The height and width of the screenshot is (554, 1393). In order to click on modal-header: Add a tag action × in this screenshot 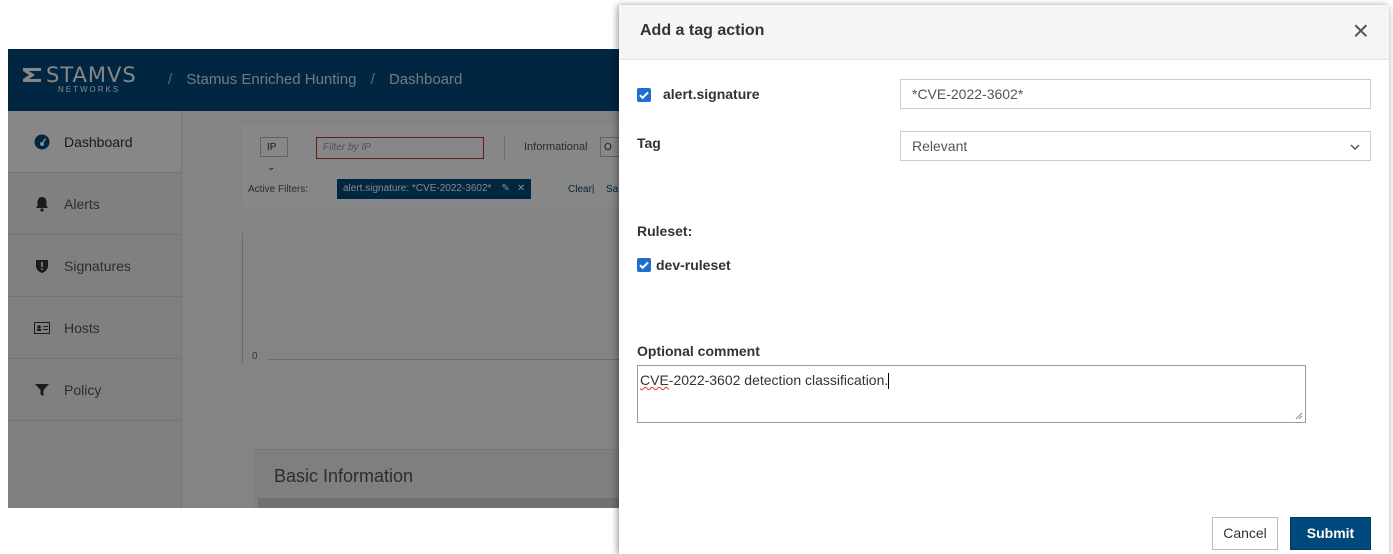, I will do `click(1004, 32)`.